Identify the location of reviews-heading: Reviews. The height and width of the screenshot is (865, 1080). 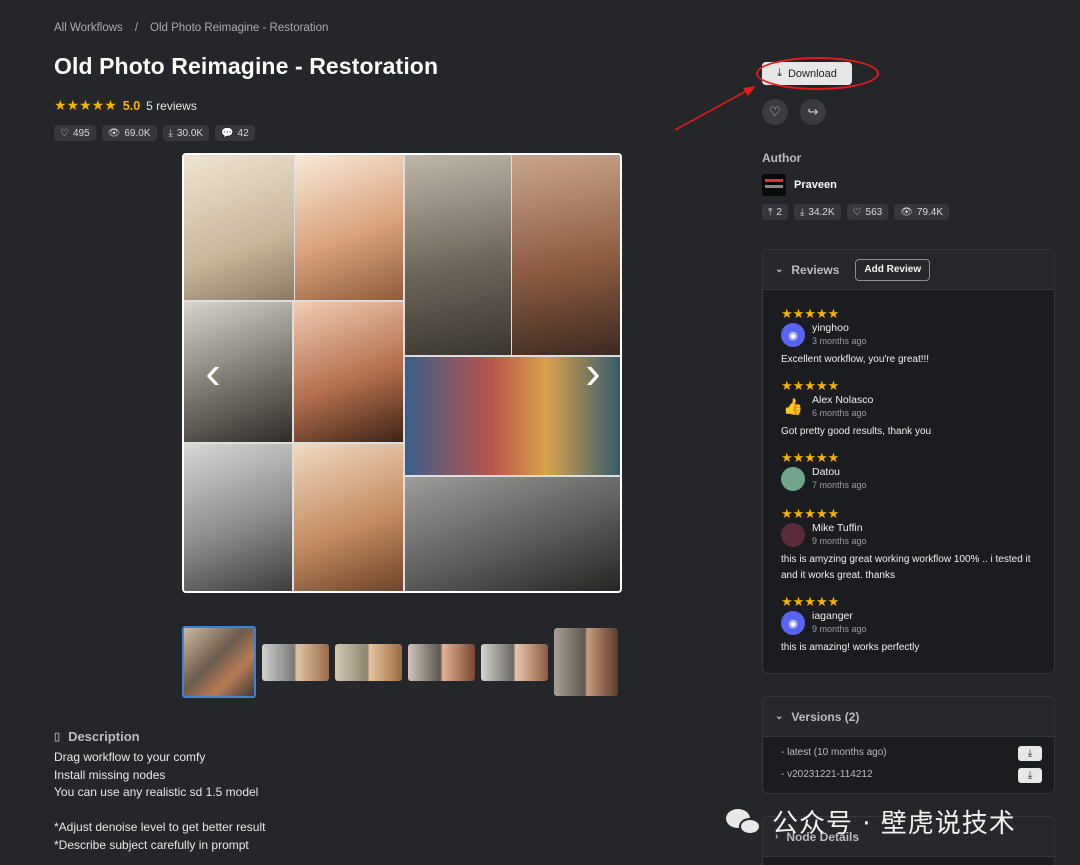
(815, 269).